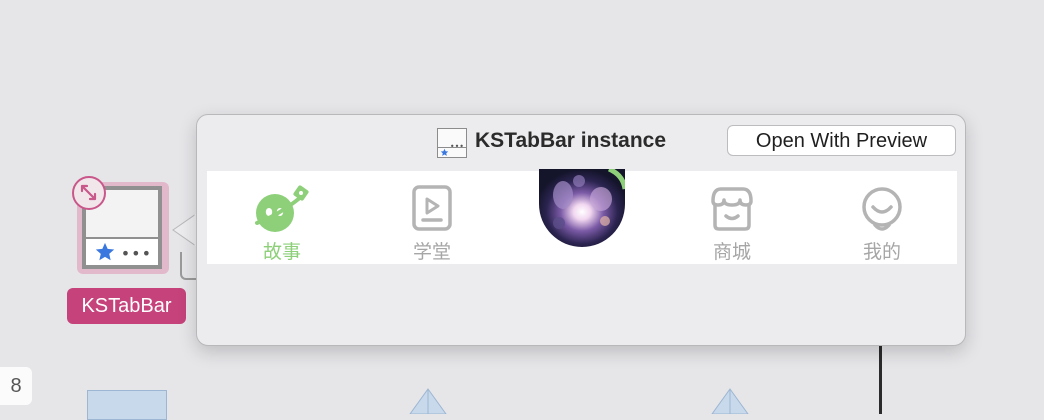 Image resolution: width=1044 pixels, height=420 pixels. Describe the element at coordinates (281, 252) in the screenshot. I see `tab-label: 故事` at that location.